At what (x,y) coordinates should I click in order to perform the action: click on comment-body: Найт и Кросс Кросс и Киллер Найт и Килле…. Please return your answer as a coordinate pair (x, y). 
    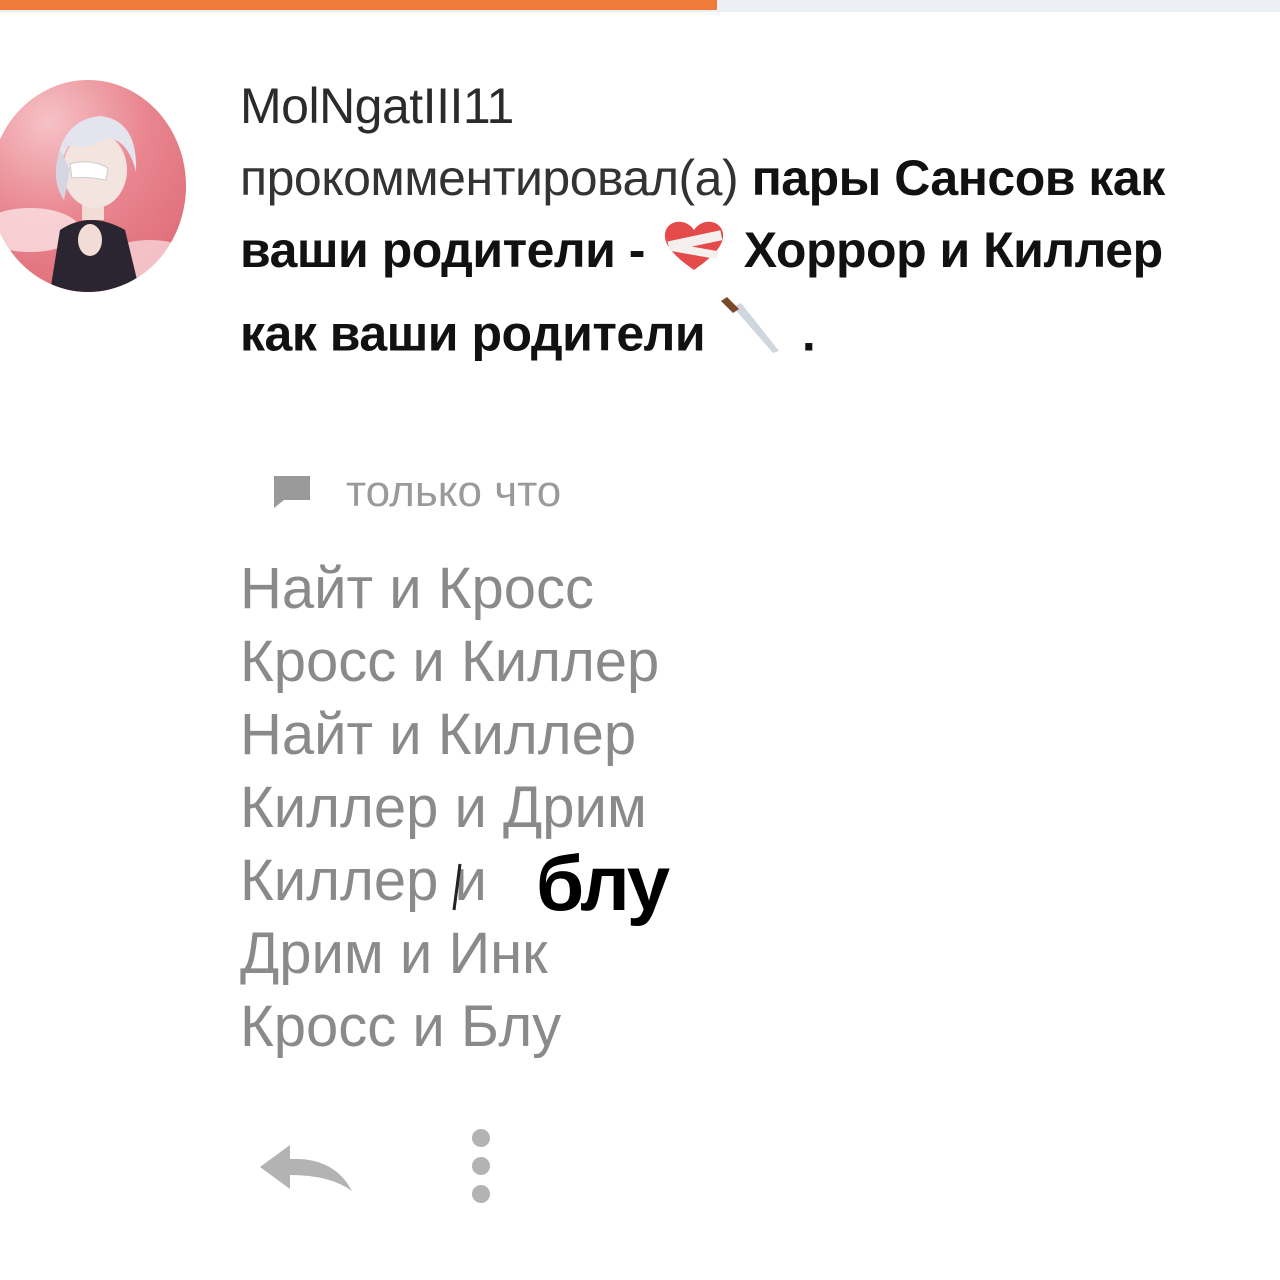
    Looking at the image, I should click on (449, 807).